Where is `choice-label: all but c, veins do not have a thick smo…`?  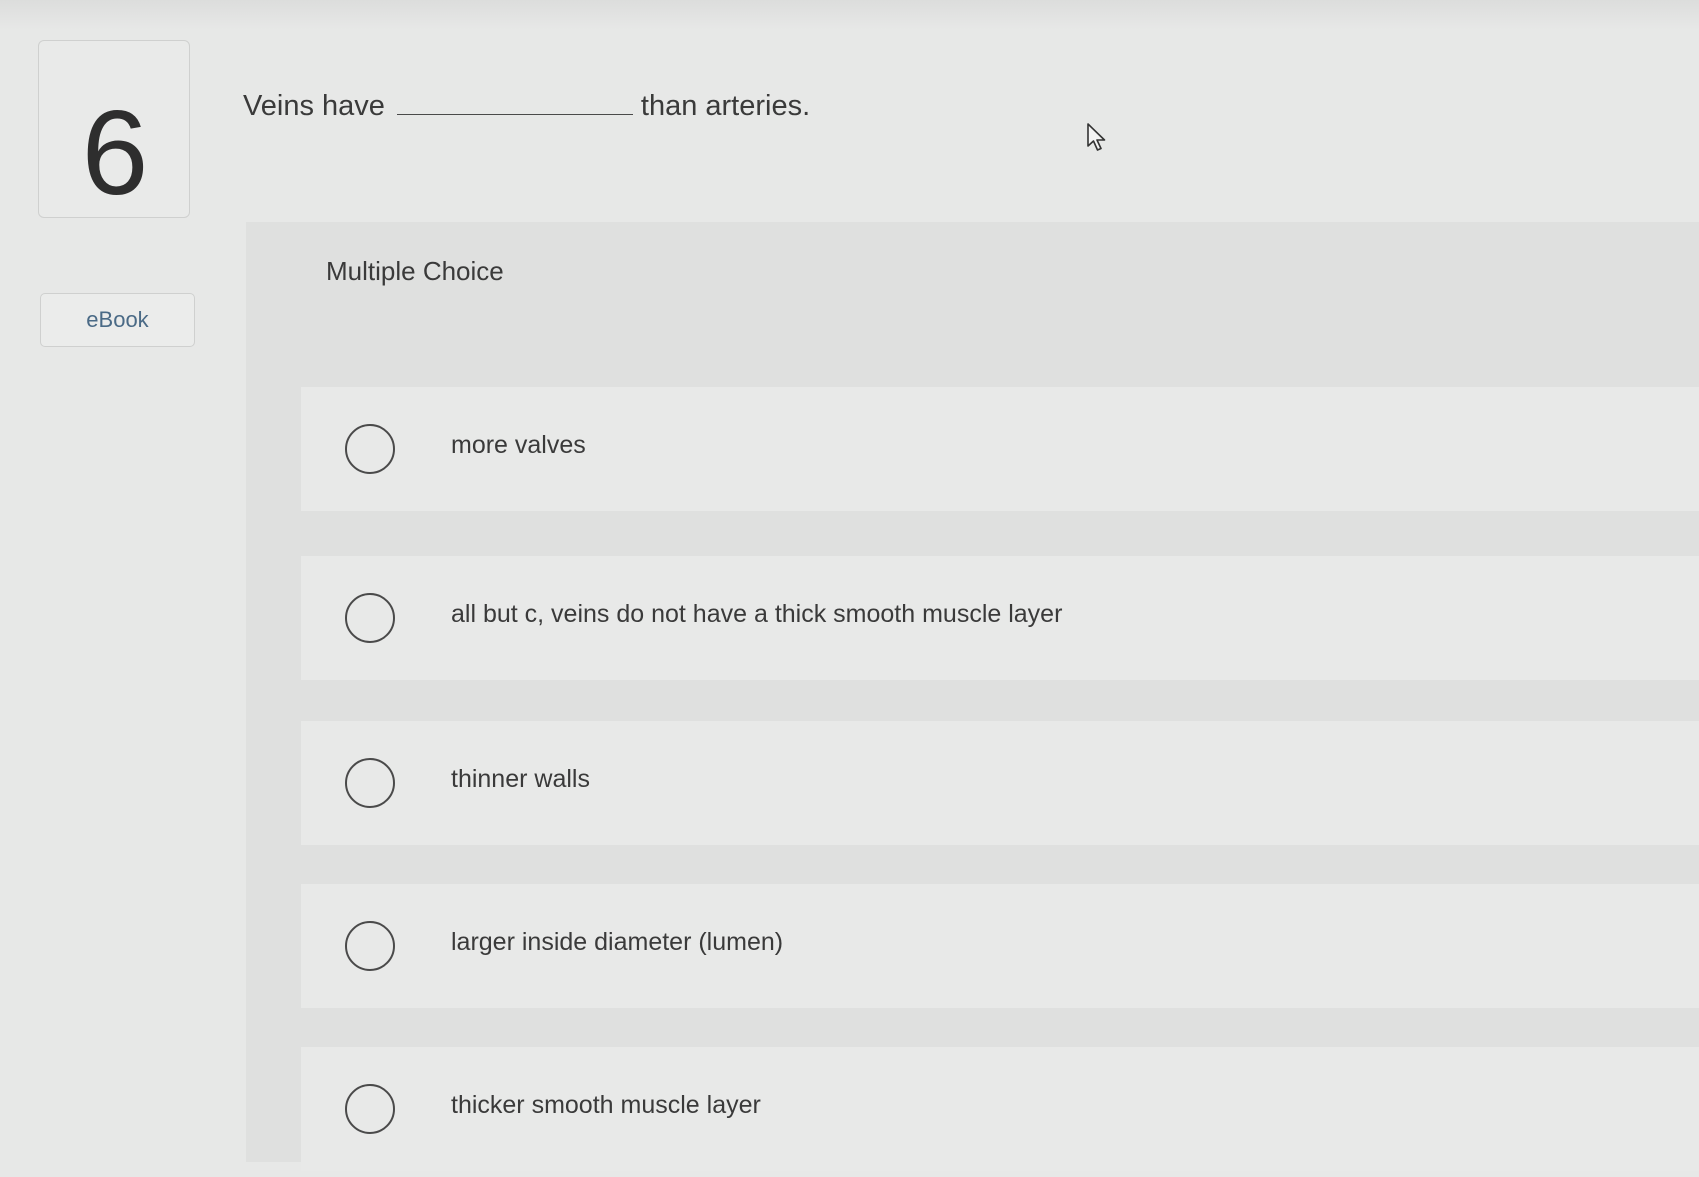 choice-label: all but c, veins do not have a thick smo… is located at coordinates (757, 614).